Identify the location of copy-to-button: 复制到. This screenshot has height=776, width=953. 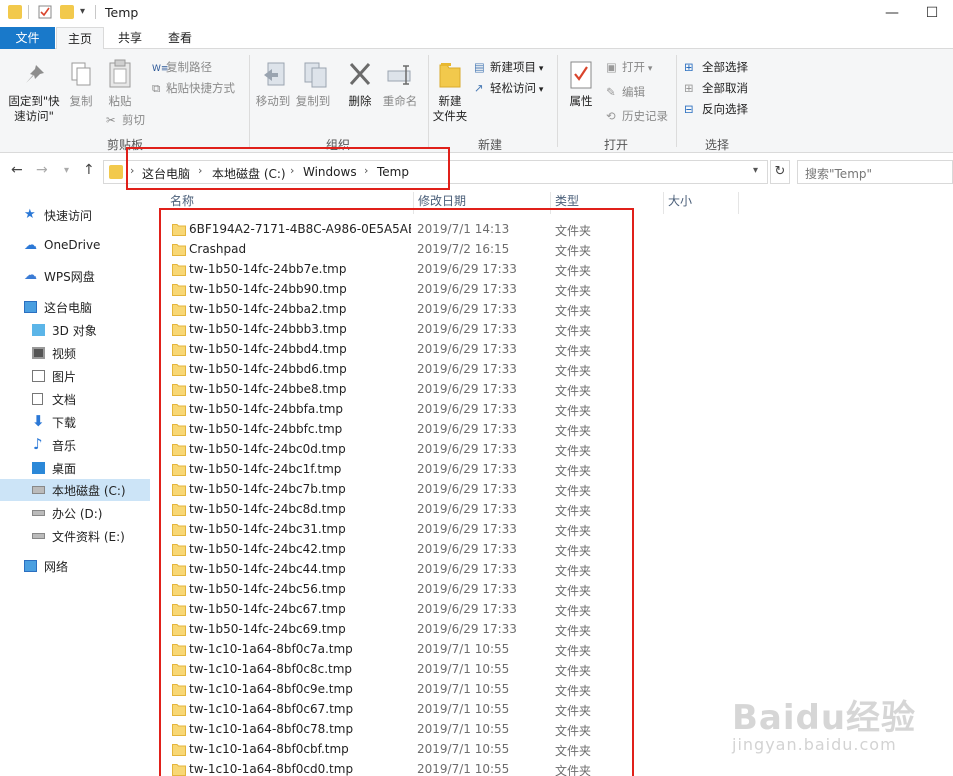
(313, 101).